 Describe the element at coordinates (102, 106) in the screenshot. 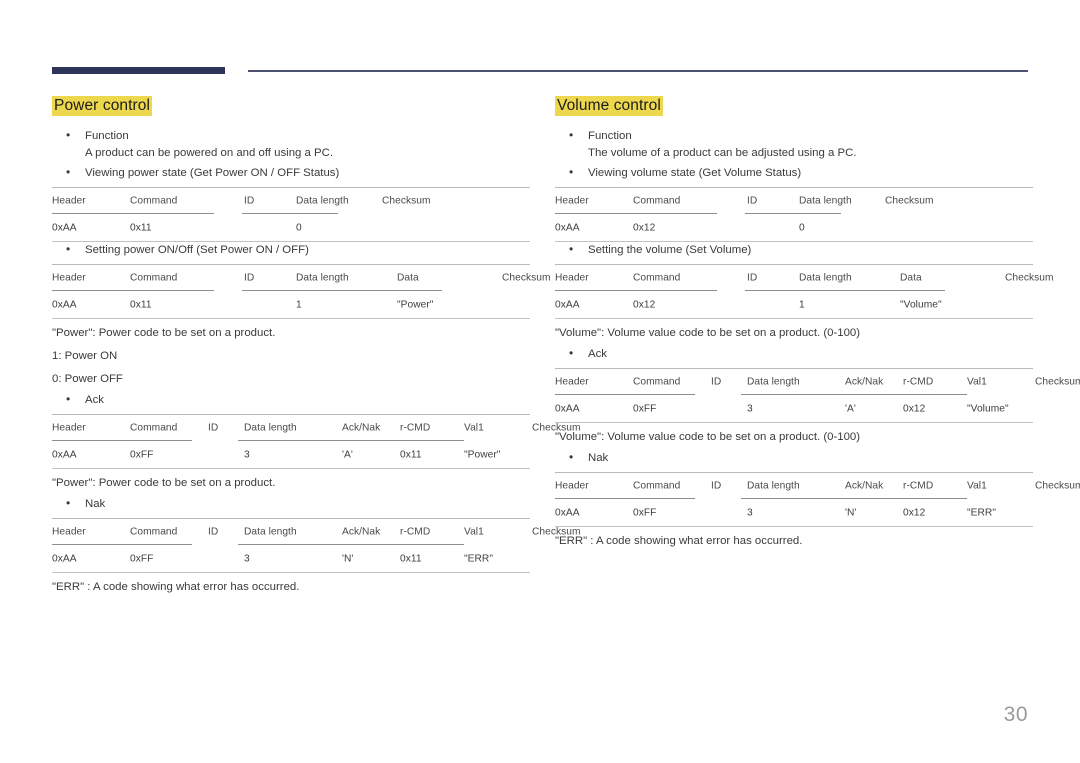

I see `section-title-text: Power control` at that location.